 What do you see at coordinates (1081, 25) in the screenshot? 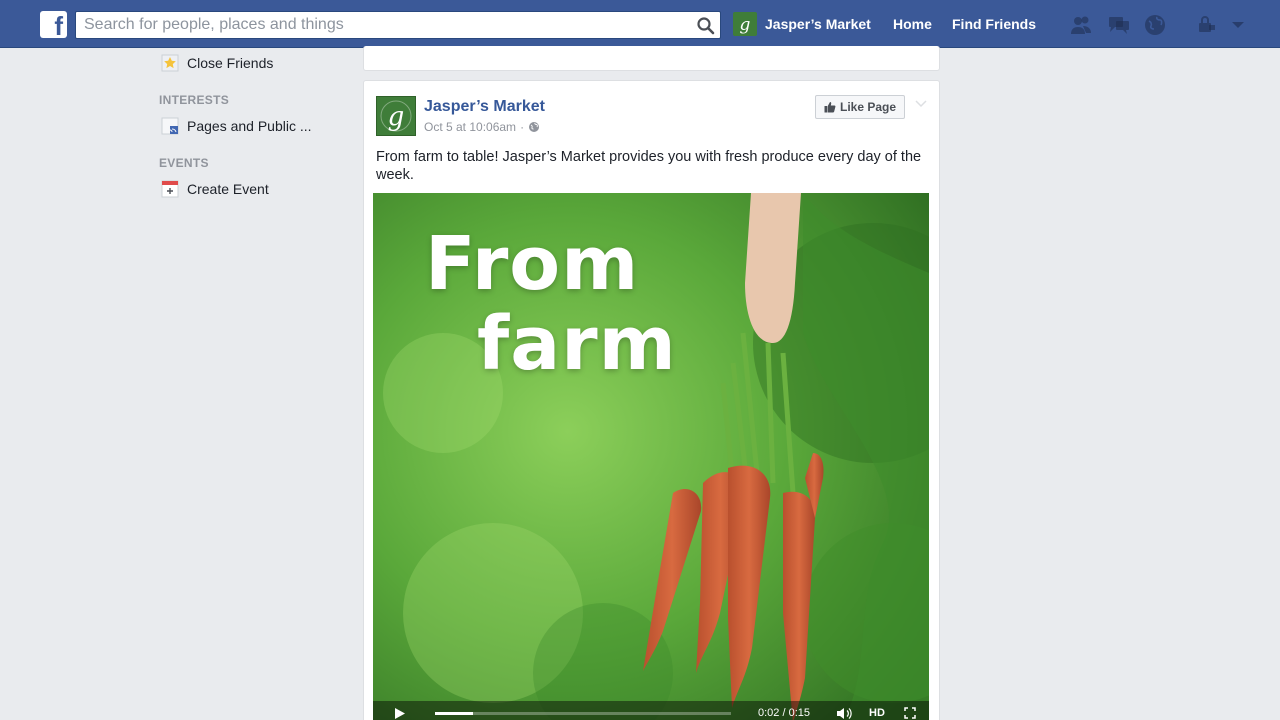
I see `friend-requests-icon` at bounding box center [1081, 25].